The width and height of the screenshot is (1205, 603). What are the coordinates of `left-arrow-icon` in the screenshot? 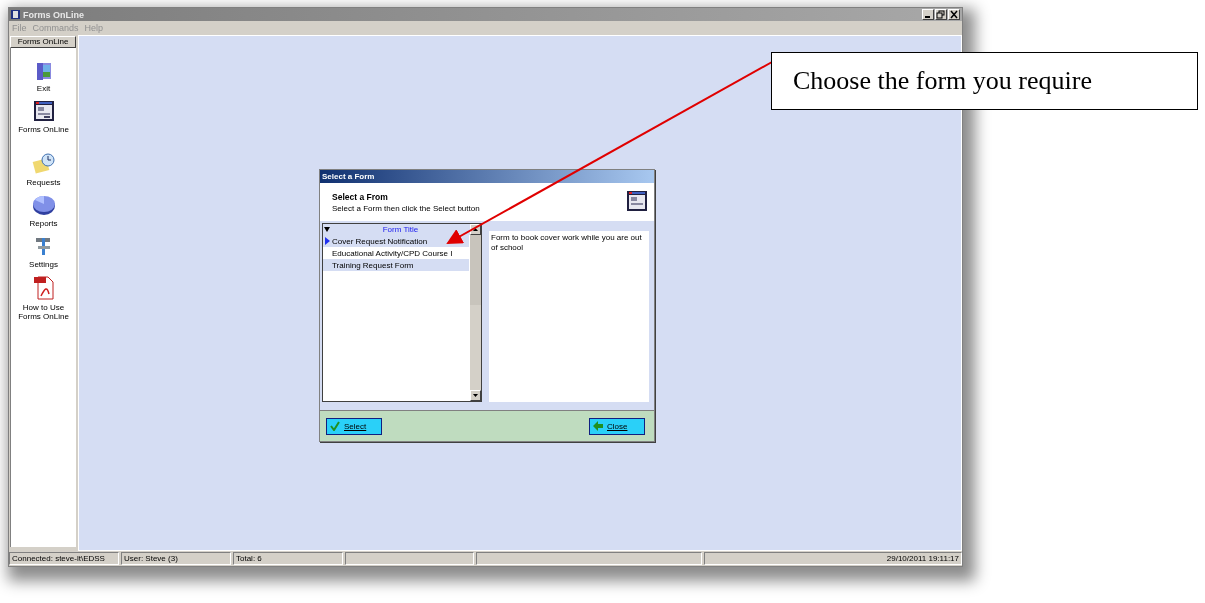 It's located at (598, 426).